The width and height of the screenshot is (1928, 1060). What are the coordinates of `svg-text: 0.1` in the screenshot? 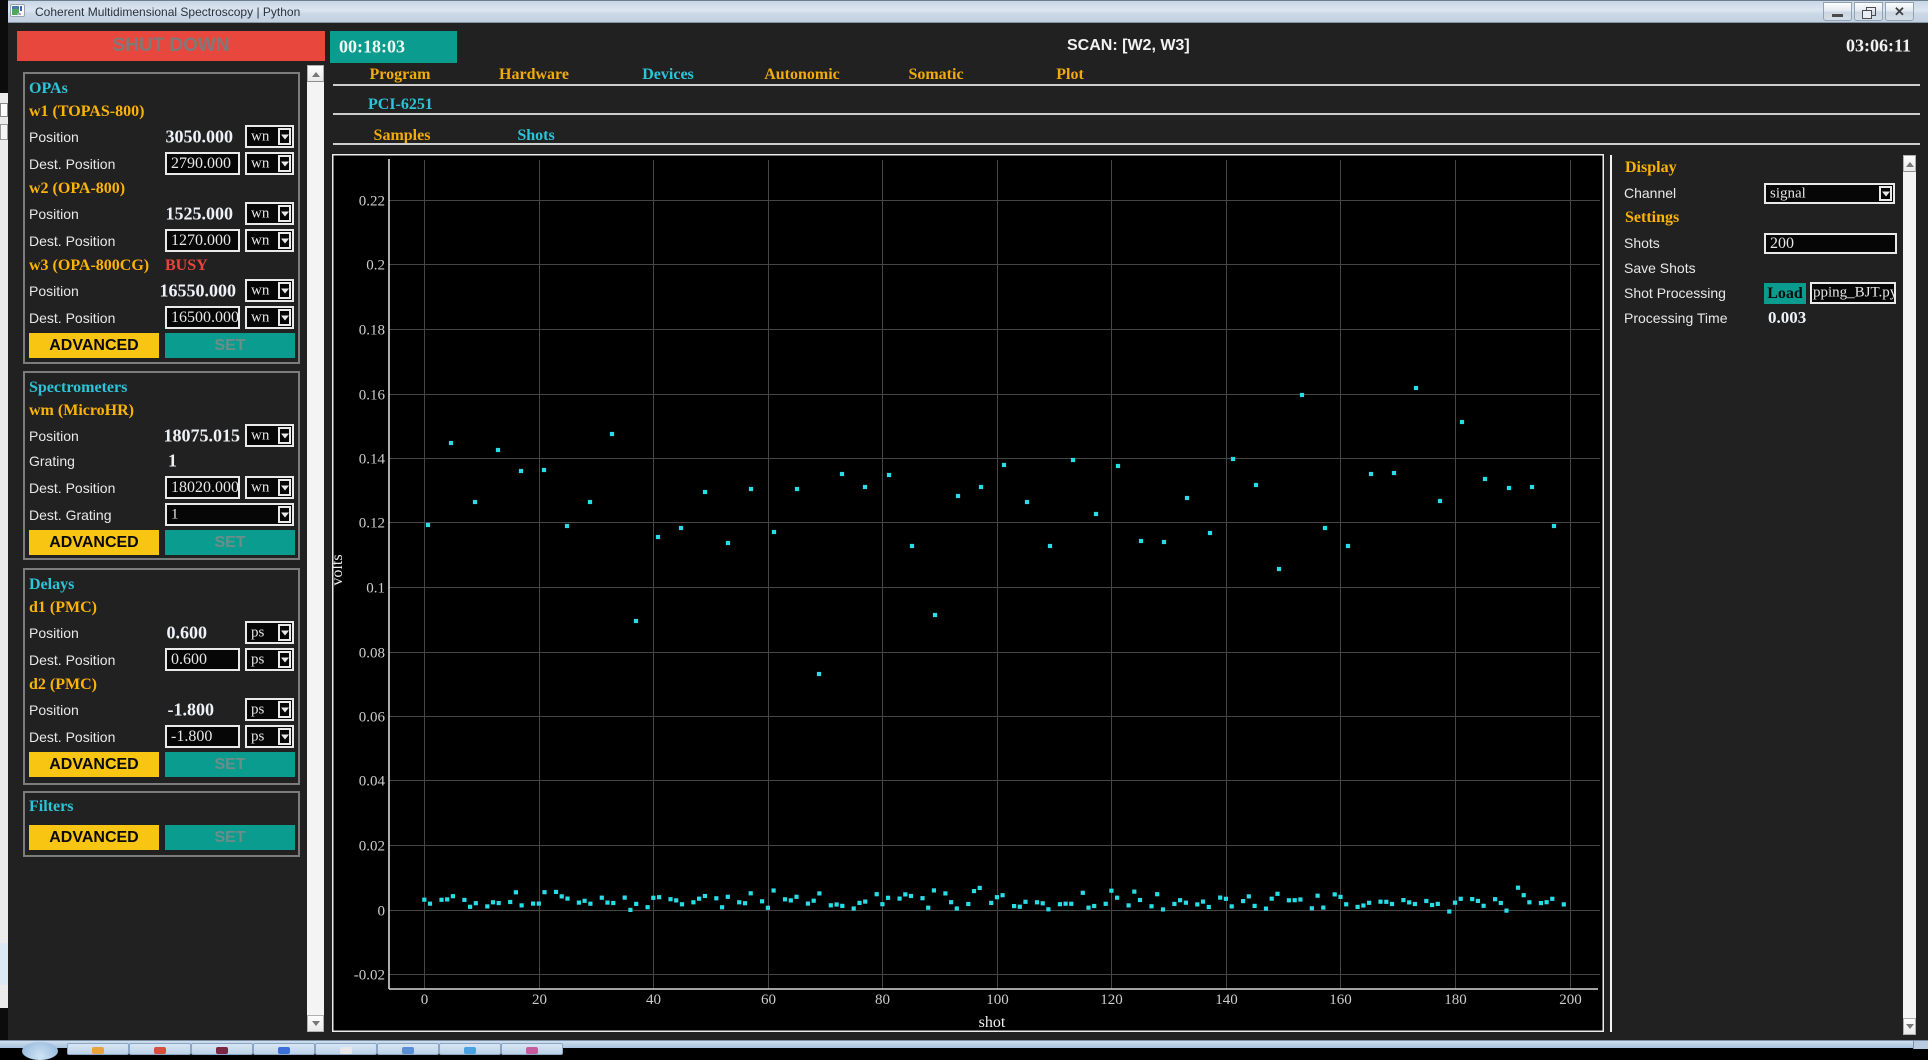 It's located at (375, 589).